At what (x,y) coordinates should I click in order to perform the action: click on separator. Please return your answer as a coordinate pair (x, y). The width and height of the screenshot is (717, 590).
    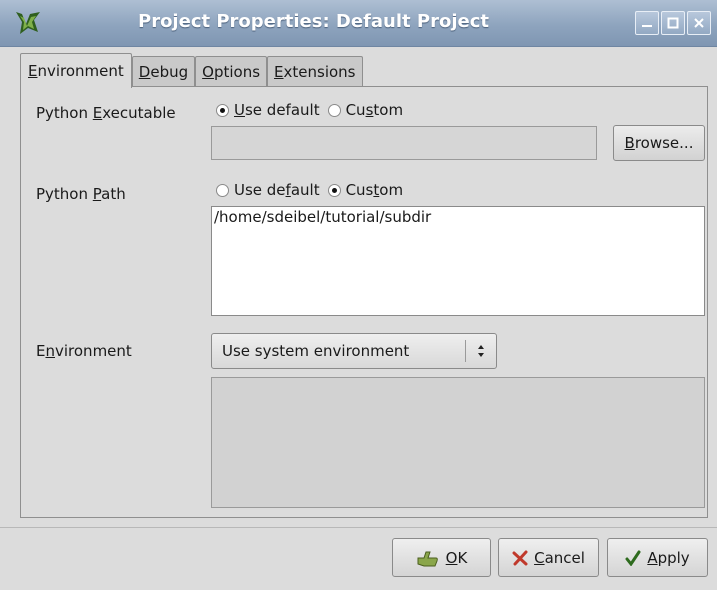
    Looking at the image, I should click on (358, 527).